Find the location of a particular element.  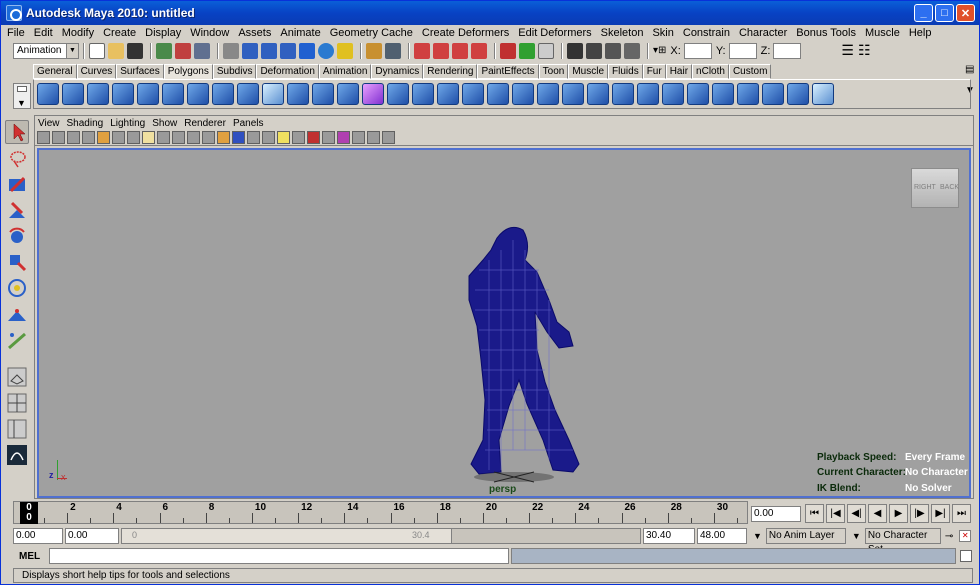

uv-texture-editor-icon is located at coordinates (798, 94).